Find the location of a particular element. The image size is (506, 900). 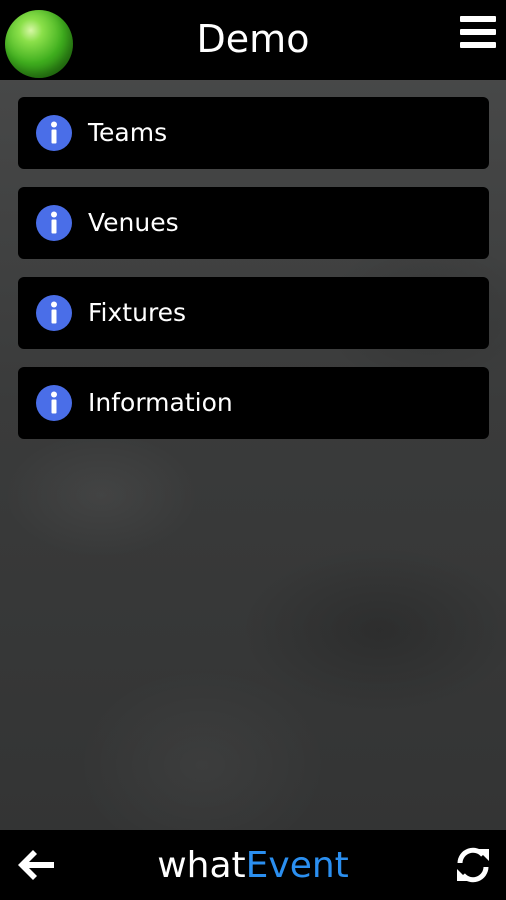

hamburger-menu-button is located at coordinates (478, 32).